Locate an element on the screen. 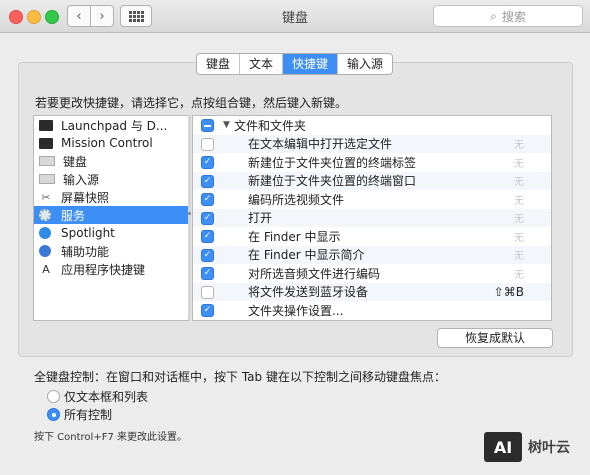 This screenshot has width=590, height=475. category-label: 键盘 is located at coordinates (75, 161).